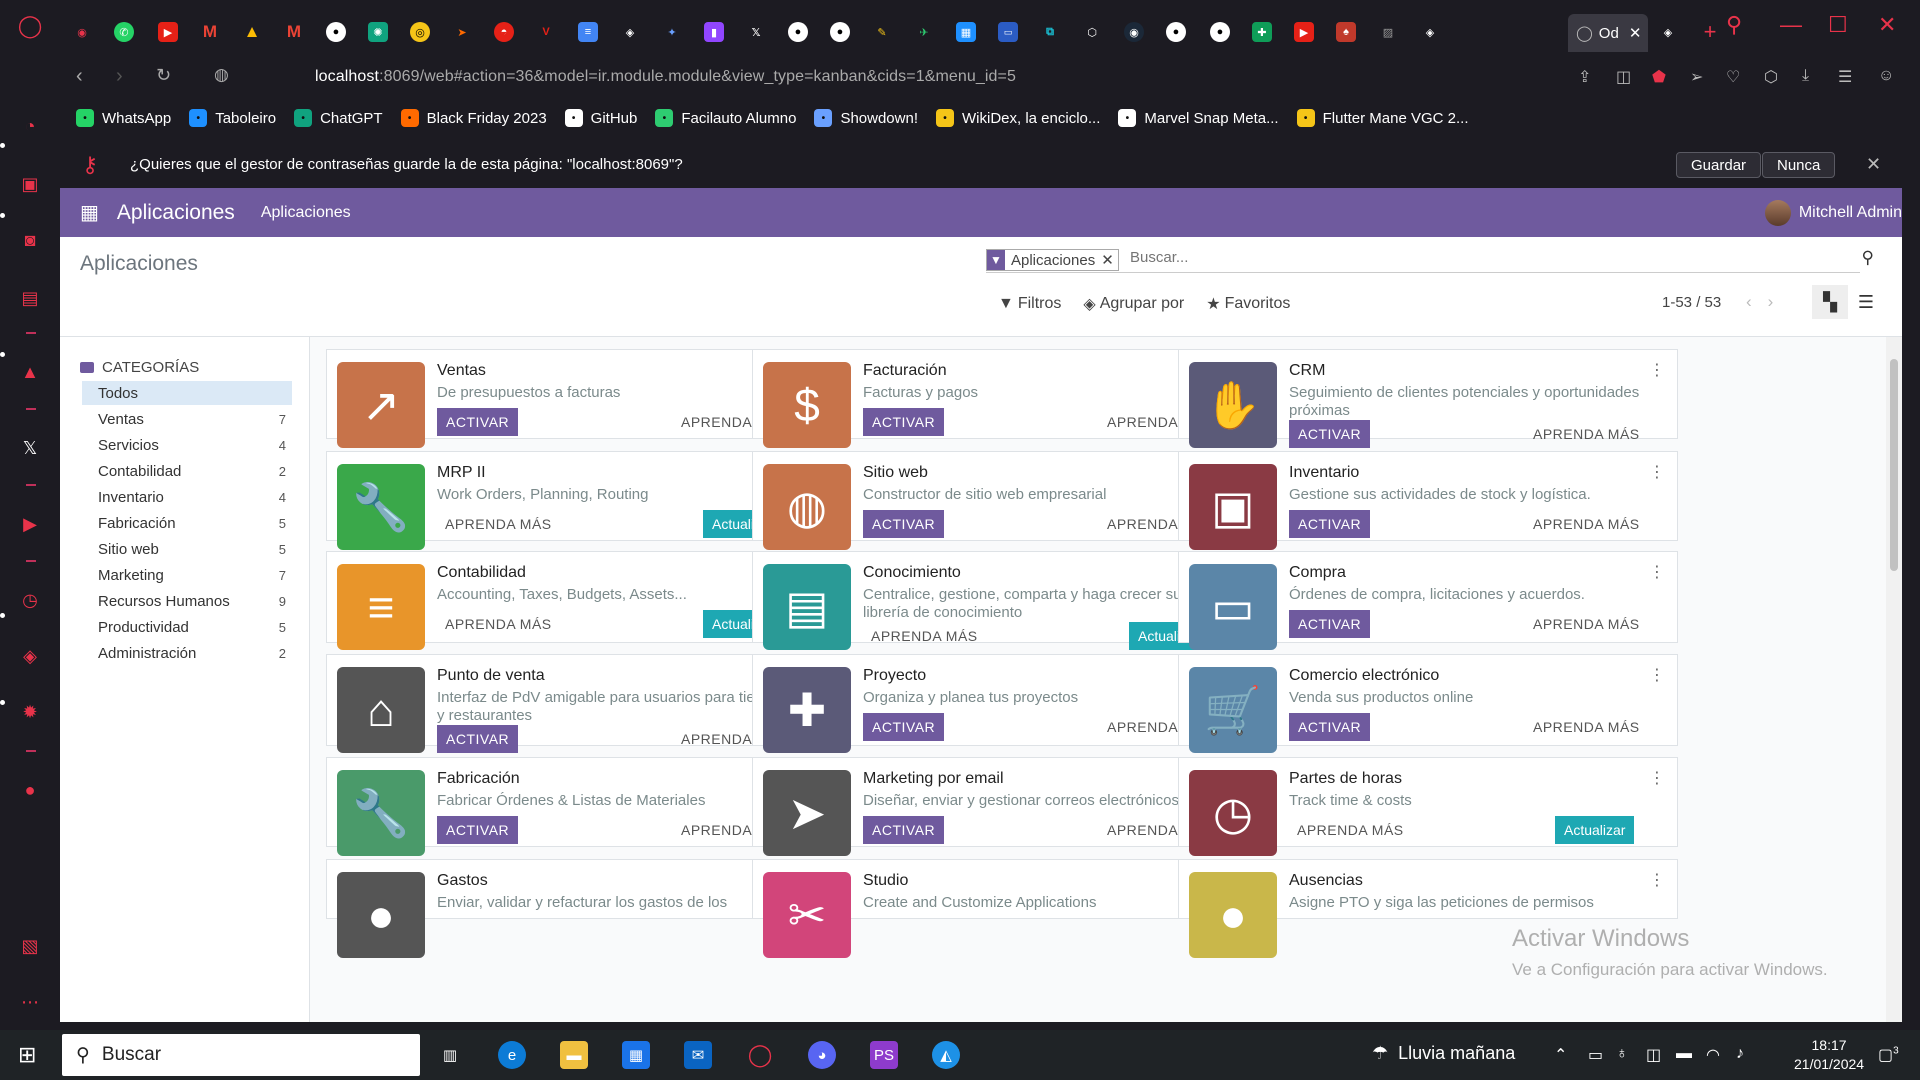 The width and height of the screenshot is (1920, 1080). Describe the element at coordinates (756, 32) in the screenshot. I see `tab-x: 𝕏` at that location.